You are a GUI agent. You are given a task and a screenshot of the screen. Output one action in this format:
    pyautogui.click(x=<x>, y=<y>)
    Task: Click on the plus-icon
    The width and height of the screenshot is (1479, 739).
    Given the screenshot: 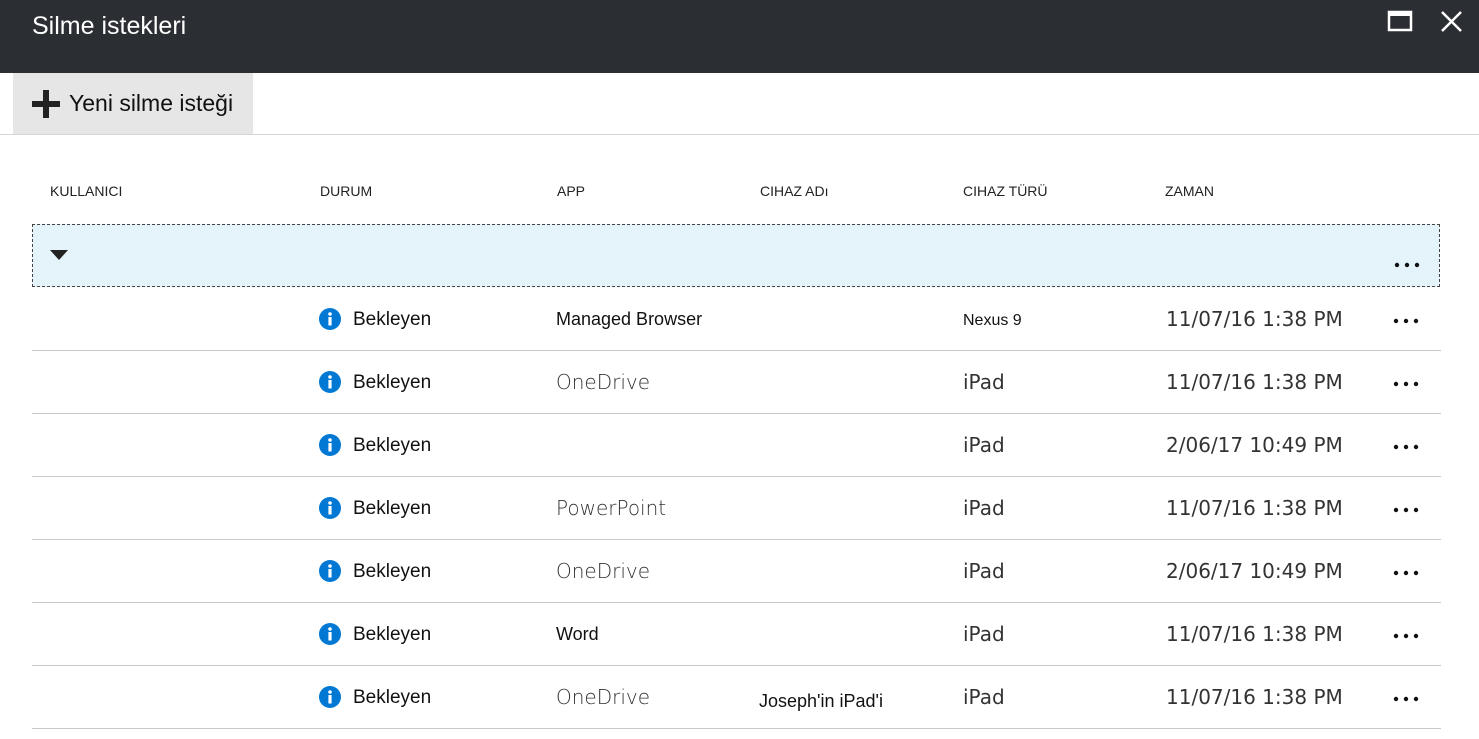 What is the action you would take?
    pyautogui.click(x=46, y=104)
    